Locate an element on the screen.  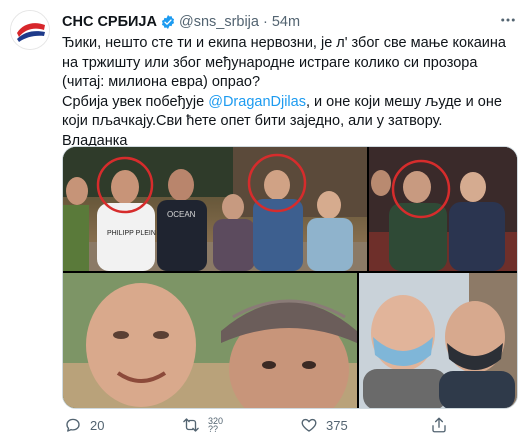
photo-masked-selfie-image is located at coordinates (438, 340).